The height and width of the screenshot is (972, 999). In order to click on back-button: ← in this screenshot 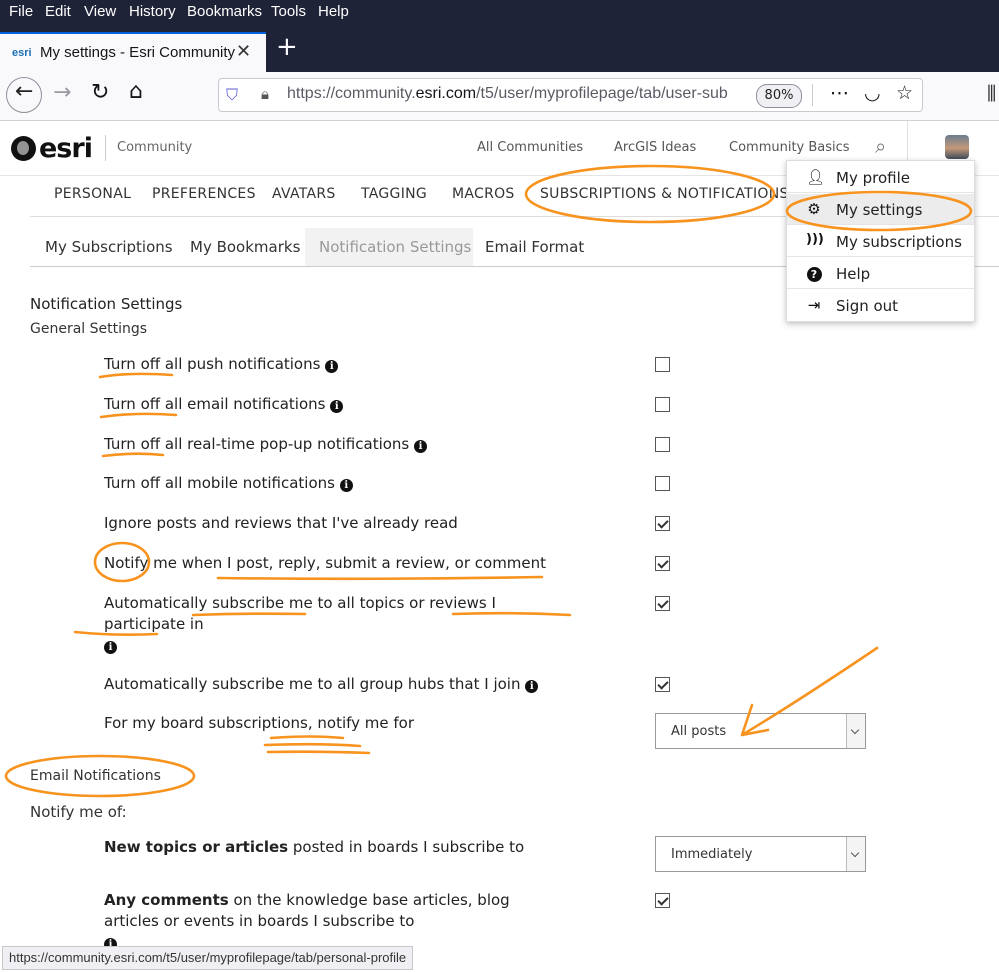, I will do `click(24, 95)`.